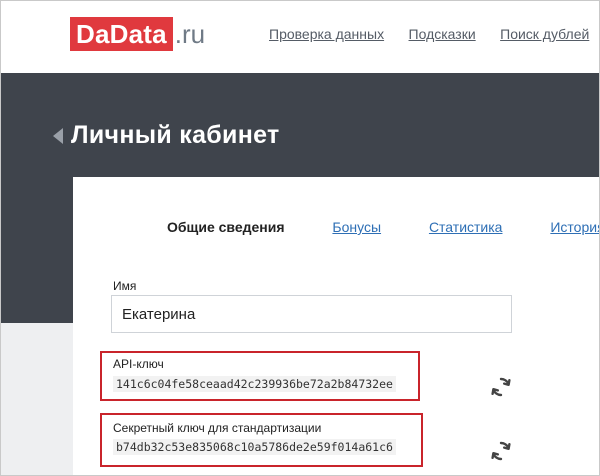  I want to click on nav-link-data-check: Проверка данных, so click(326, 34).